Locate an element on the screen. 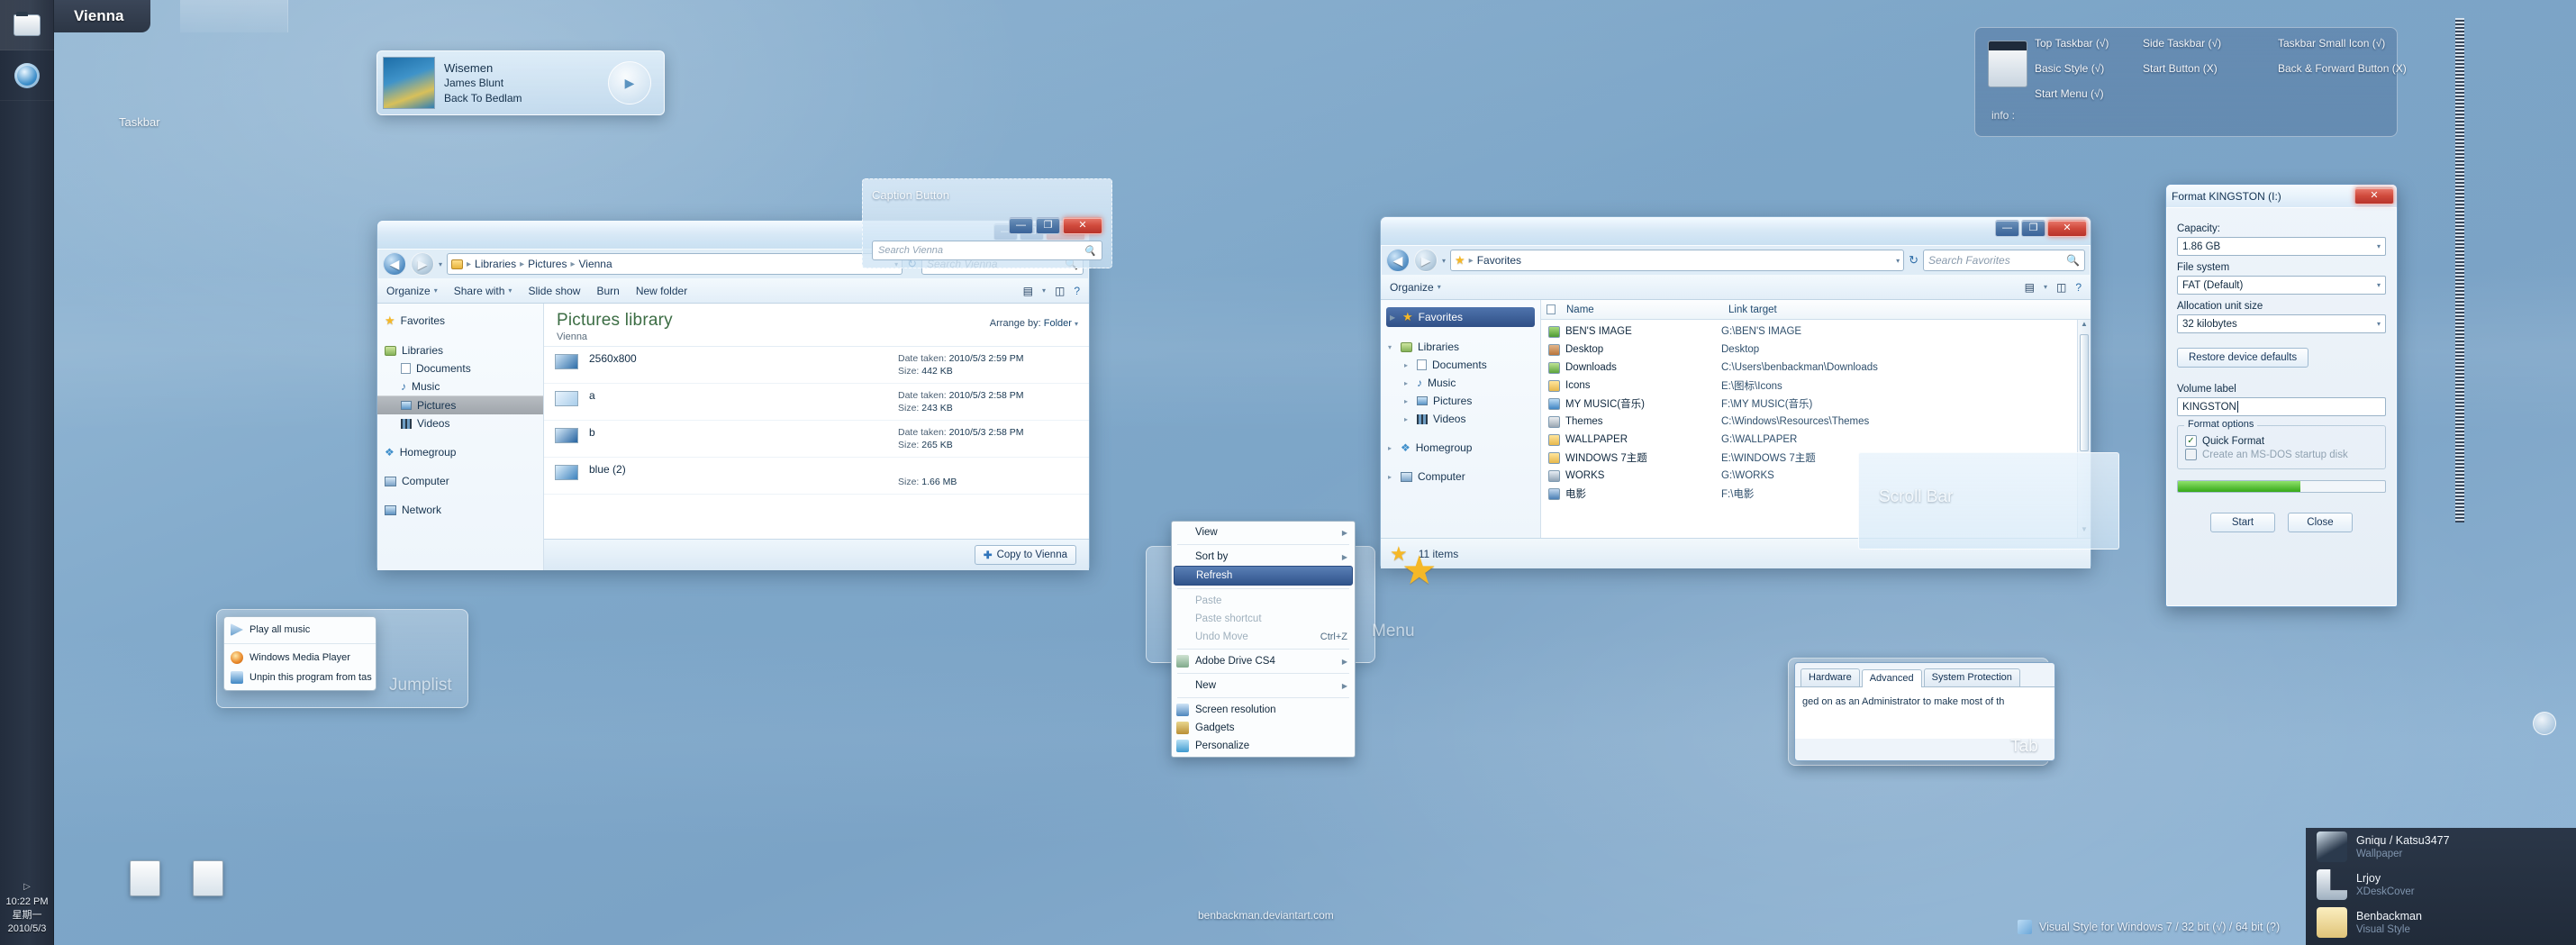 The width and height of the screenshot is (2576, 945). file-name: a is located at coordinates (592, 395).